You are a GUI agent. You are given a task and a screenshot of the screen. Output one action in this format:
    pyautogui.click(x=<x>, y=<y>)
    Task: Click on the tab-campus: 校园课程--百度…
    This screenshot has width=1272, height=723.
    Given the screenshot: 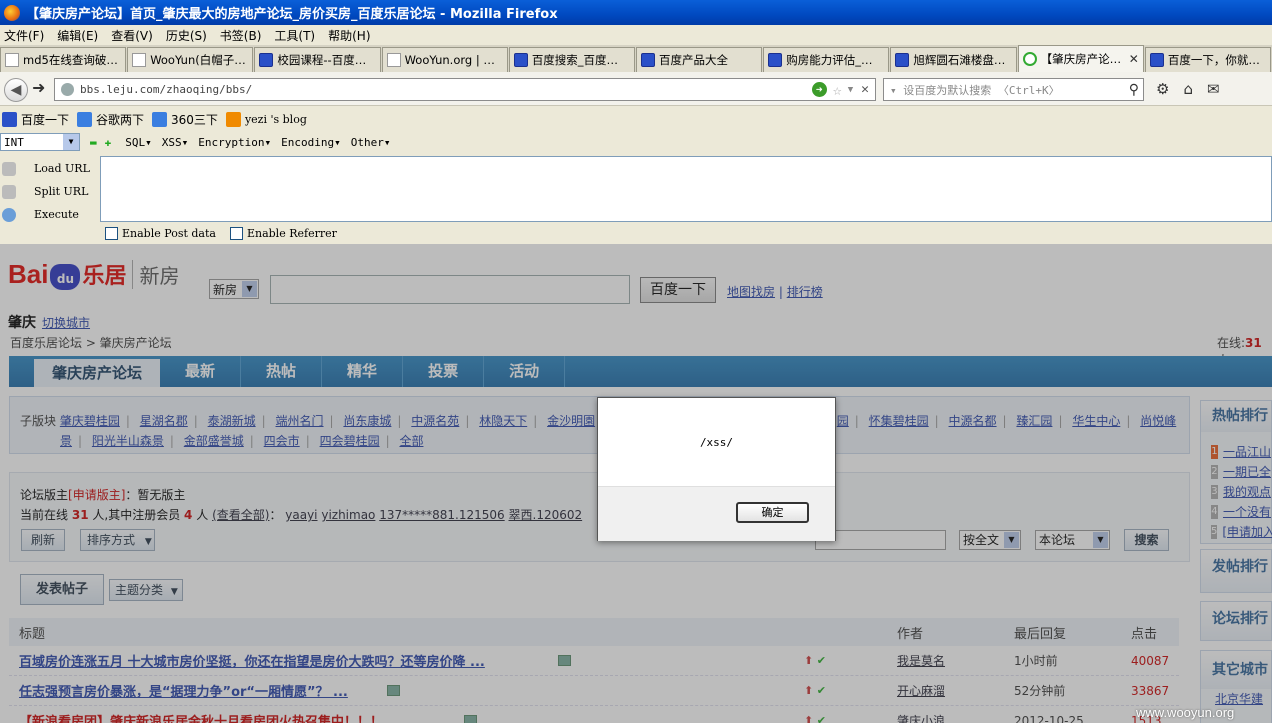 What is the action you would take?
    pyautogui.click(x=317, y=59)
    